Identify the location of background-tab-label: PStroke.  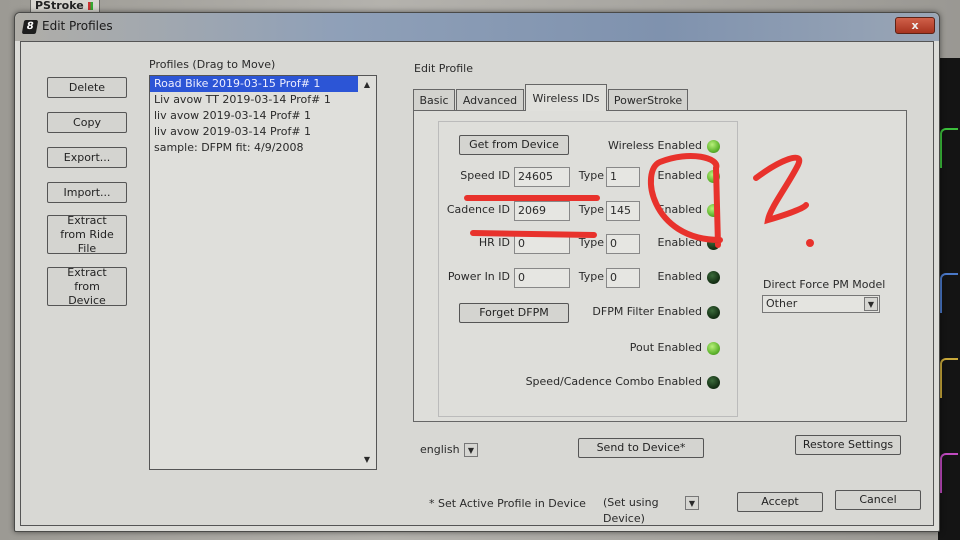
(59, 6).